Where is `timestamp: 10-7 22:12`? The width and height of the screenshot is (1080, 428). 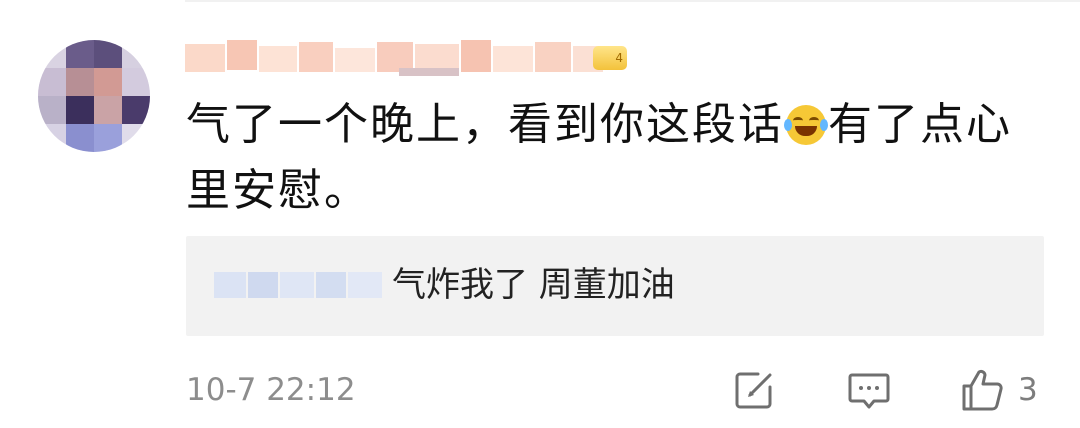 timestamp: 10-7 22:12 is located at coordinates (271, 390).